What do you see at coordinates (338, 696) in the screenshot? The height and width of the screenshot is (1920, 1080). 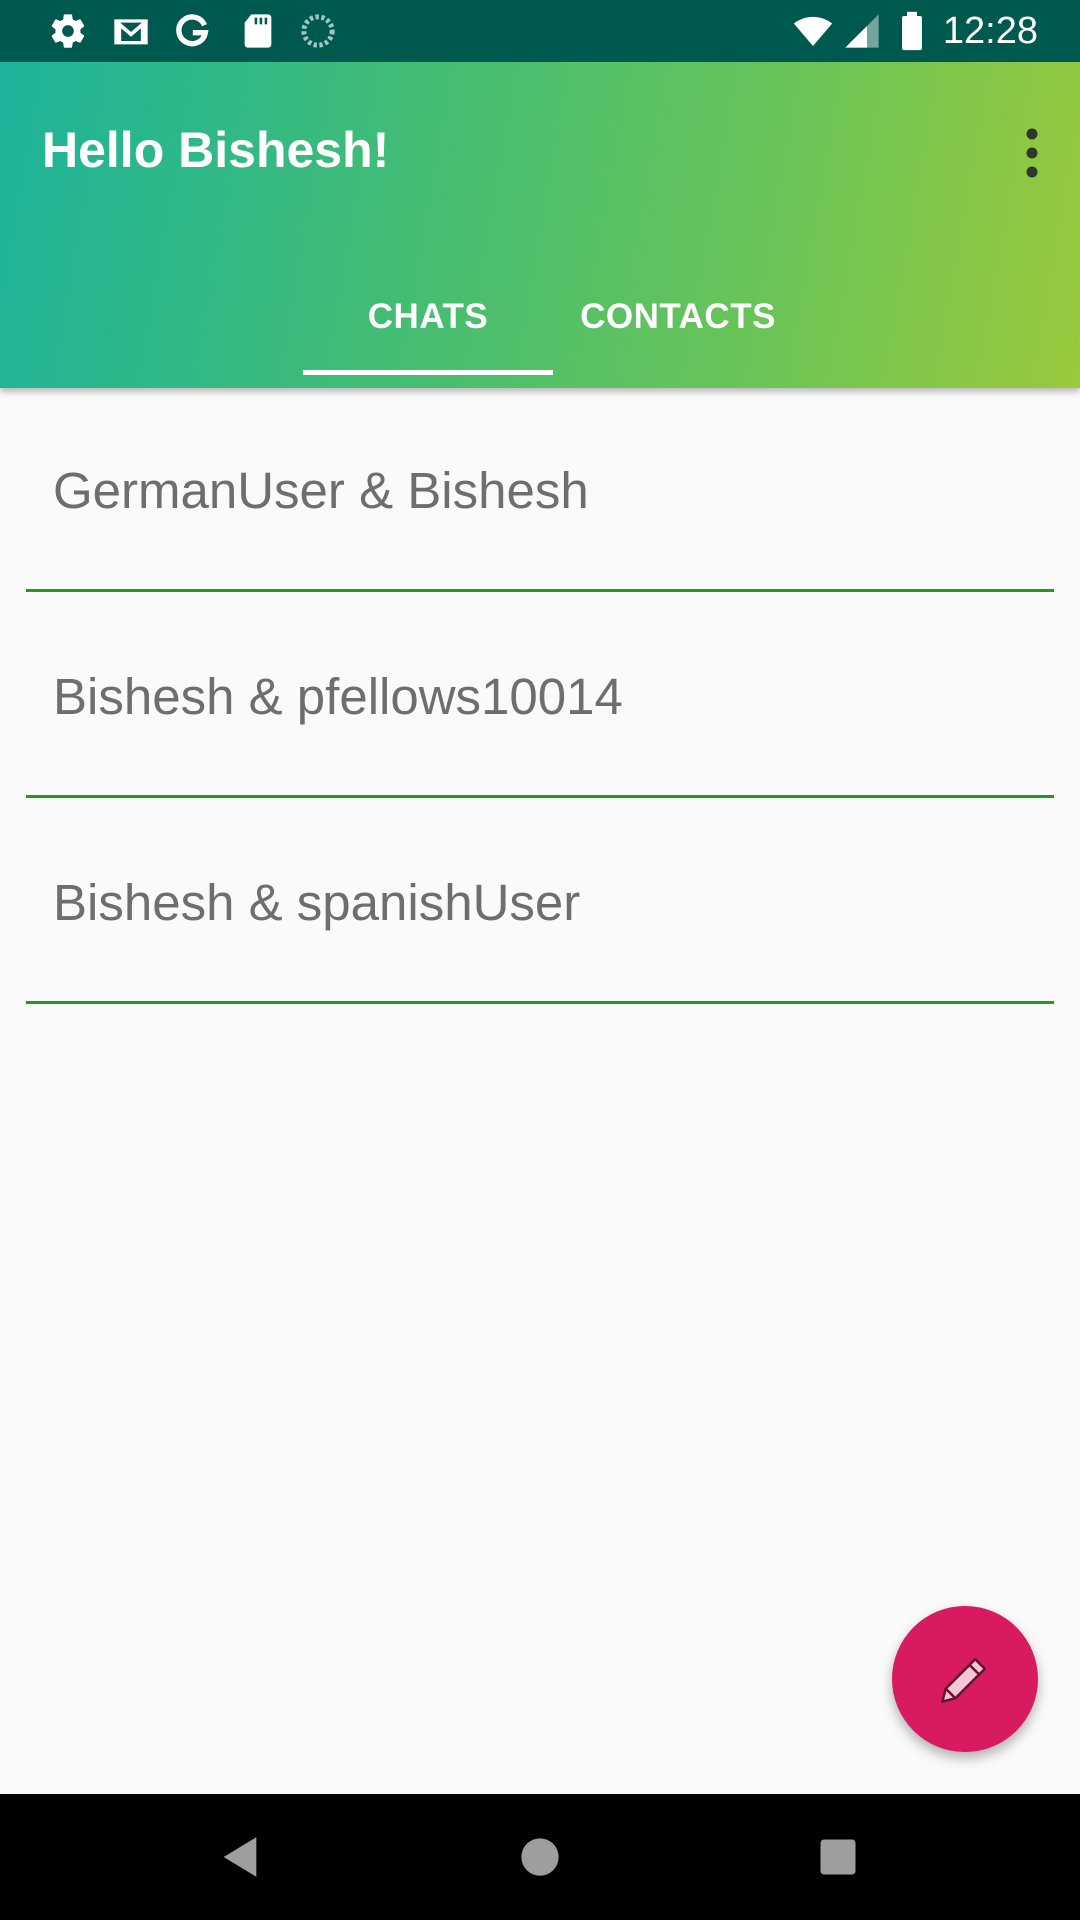 I see `chat-title: Bishesh & pfellows10014` at bounding box center [338, 696].